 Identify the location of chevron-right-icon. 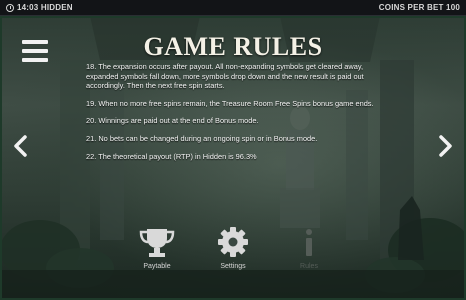
(445, 146).